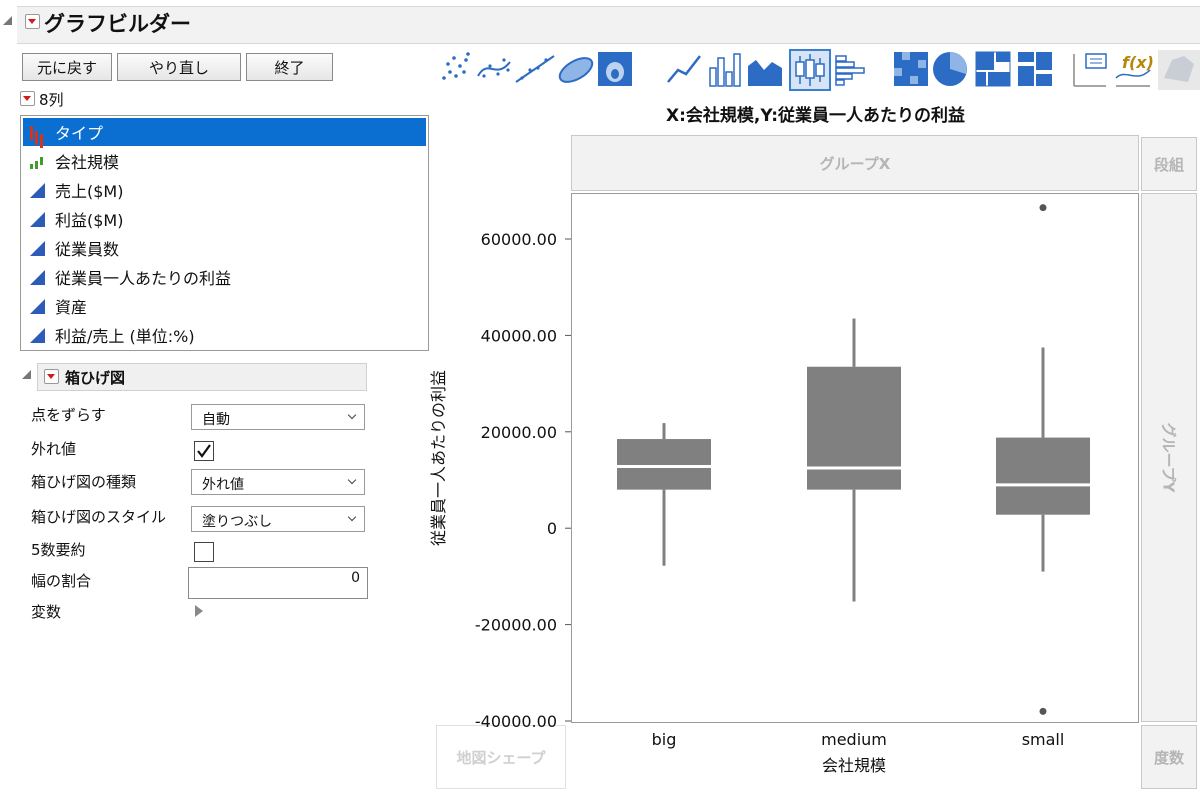 The width and height of the screenshot is (1200, 793). What do you see at coordinates (46, 612) in the screenshot?
I see `variables-label: 変数` at bounding box center [46, 612].